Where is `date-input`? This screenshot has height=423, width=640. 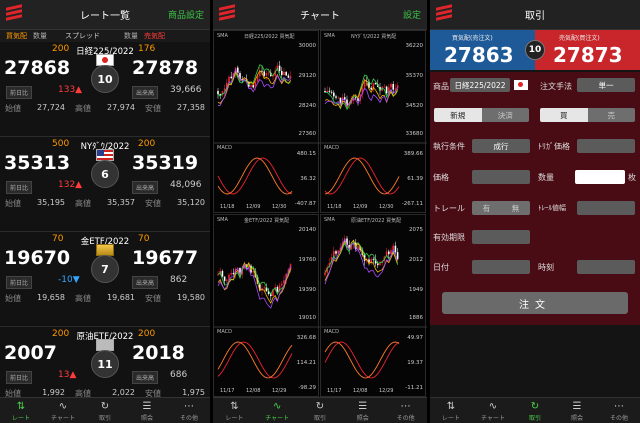
date-input is located at coordinates (501, 267).